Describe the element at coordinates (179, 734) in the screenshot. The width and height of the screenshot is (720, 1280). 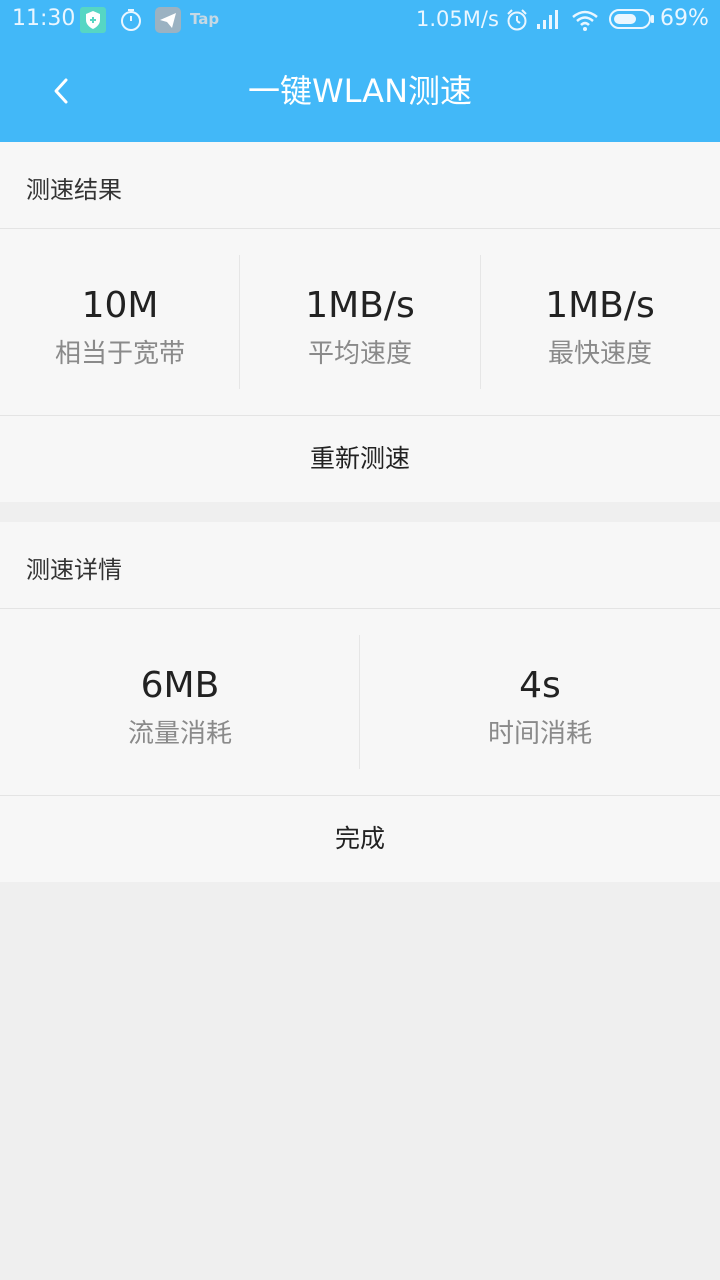
I see `stat-label: 流量消耗` at that location.